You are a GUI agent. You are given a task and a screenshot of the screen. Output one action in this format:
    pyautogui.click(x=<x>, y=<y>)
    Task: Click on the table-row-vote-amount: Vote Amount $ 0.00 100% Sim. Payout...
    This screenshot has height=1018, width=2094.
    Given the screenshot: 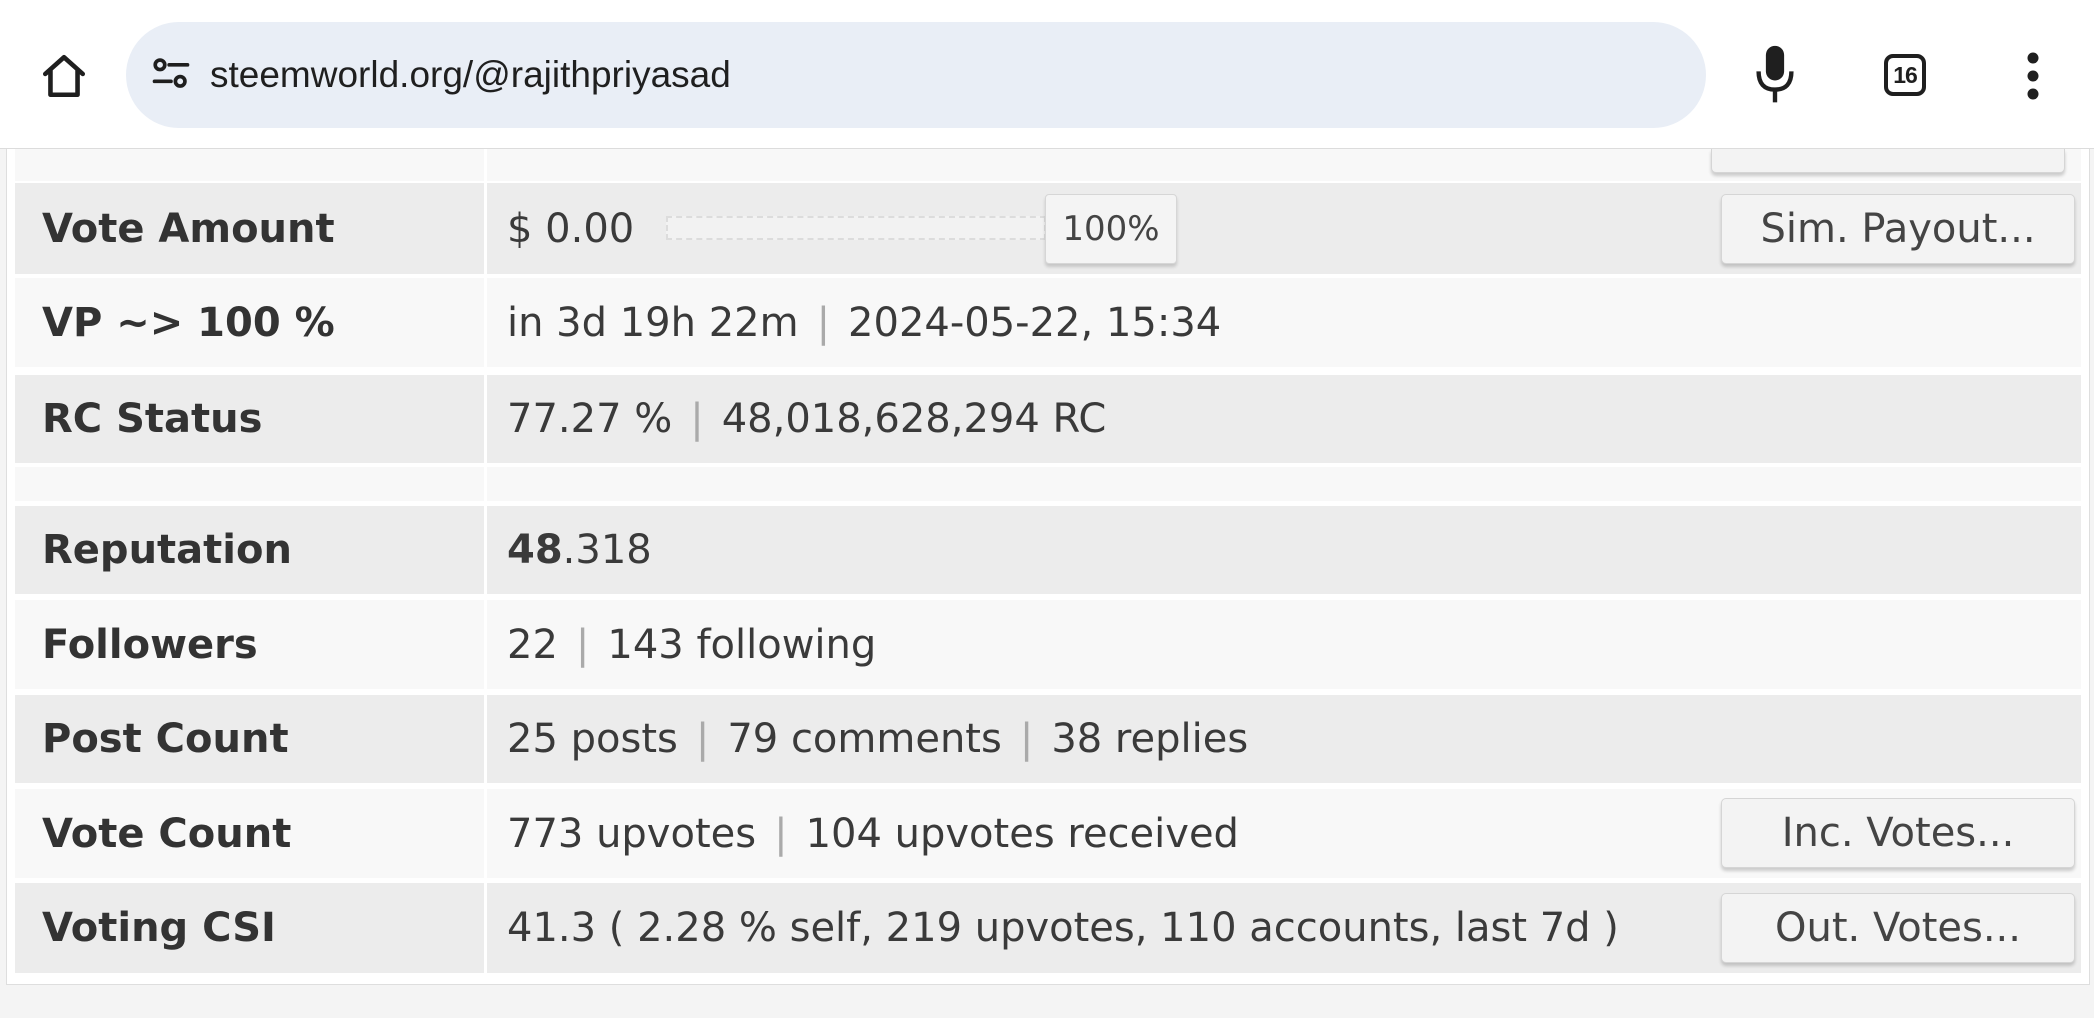 What is the action you would take?
    pyautogui.click(x=1048, y=228)
    